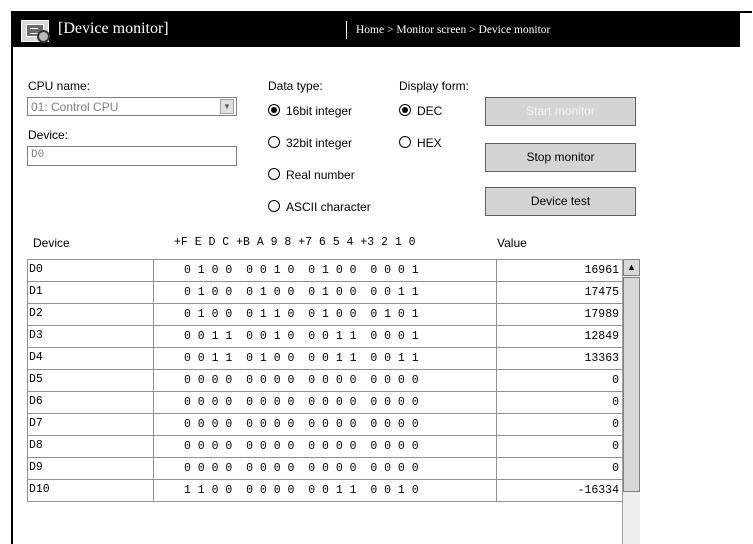 The image size is (753, 544). I want to click on start-monitor-button: Start monitor, so click(560, 111).